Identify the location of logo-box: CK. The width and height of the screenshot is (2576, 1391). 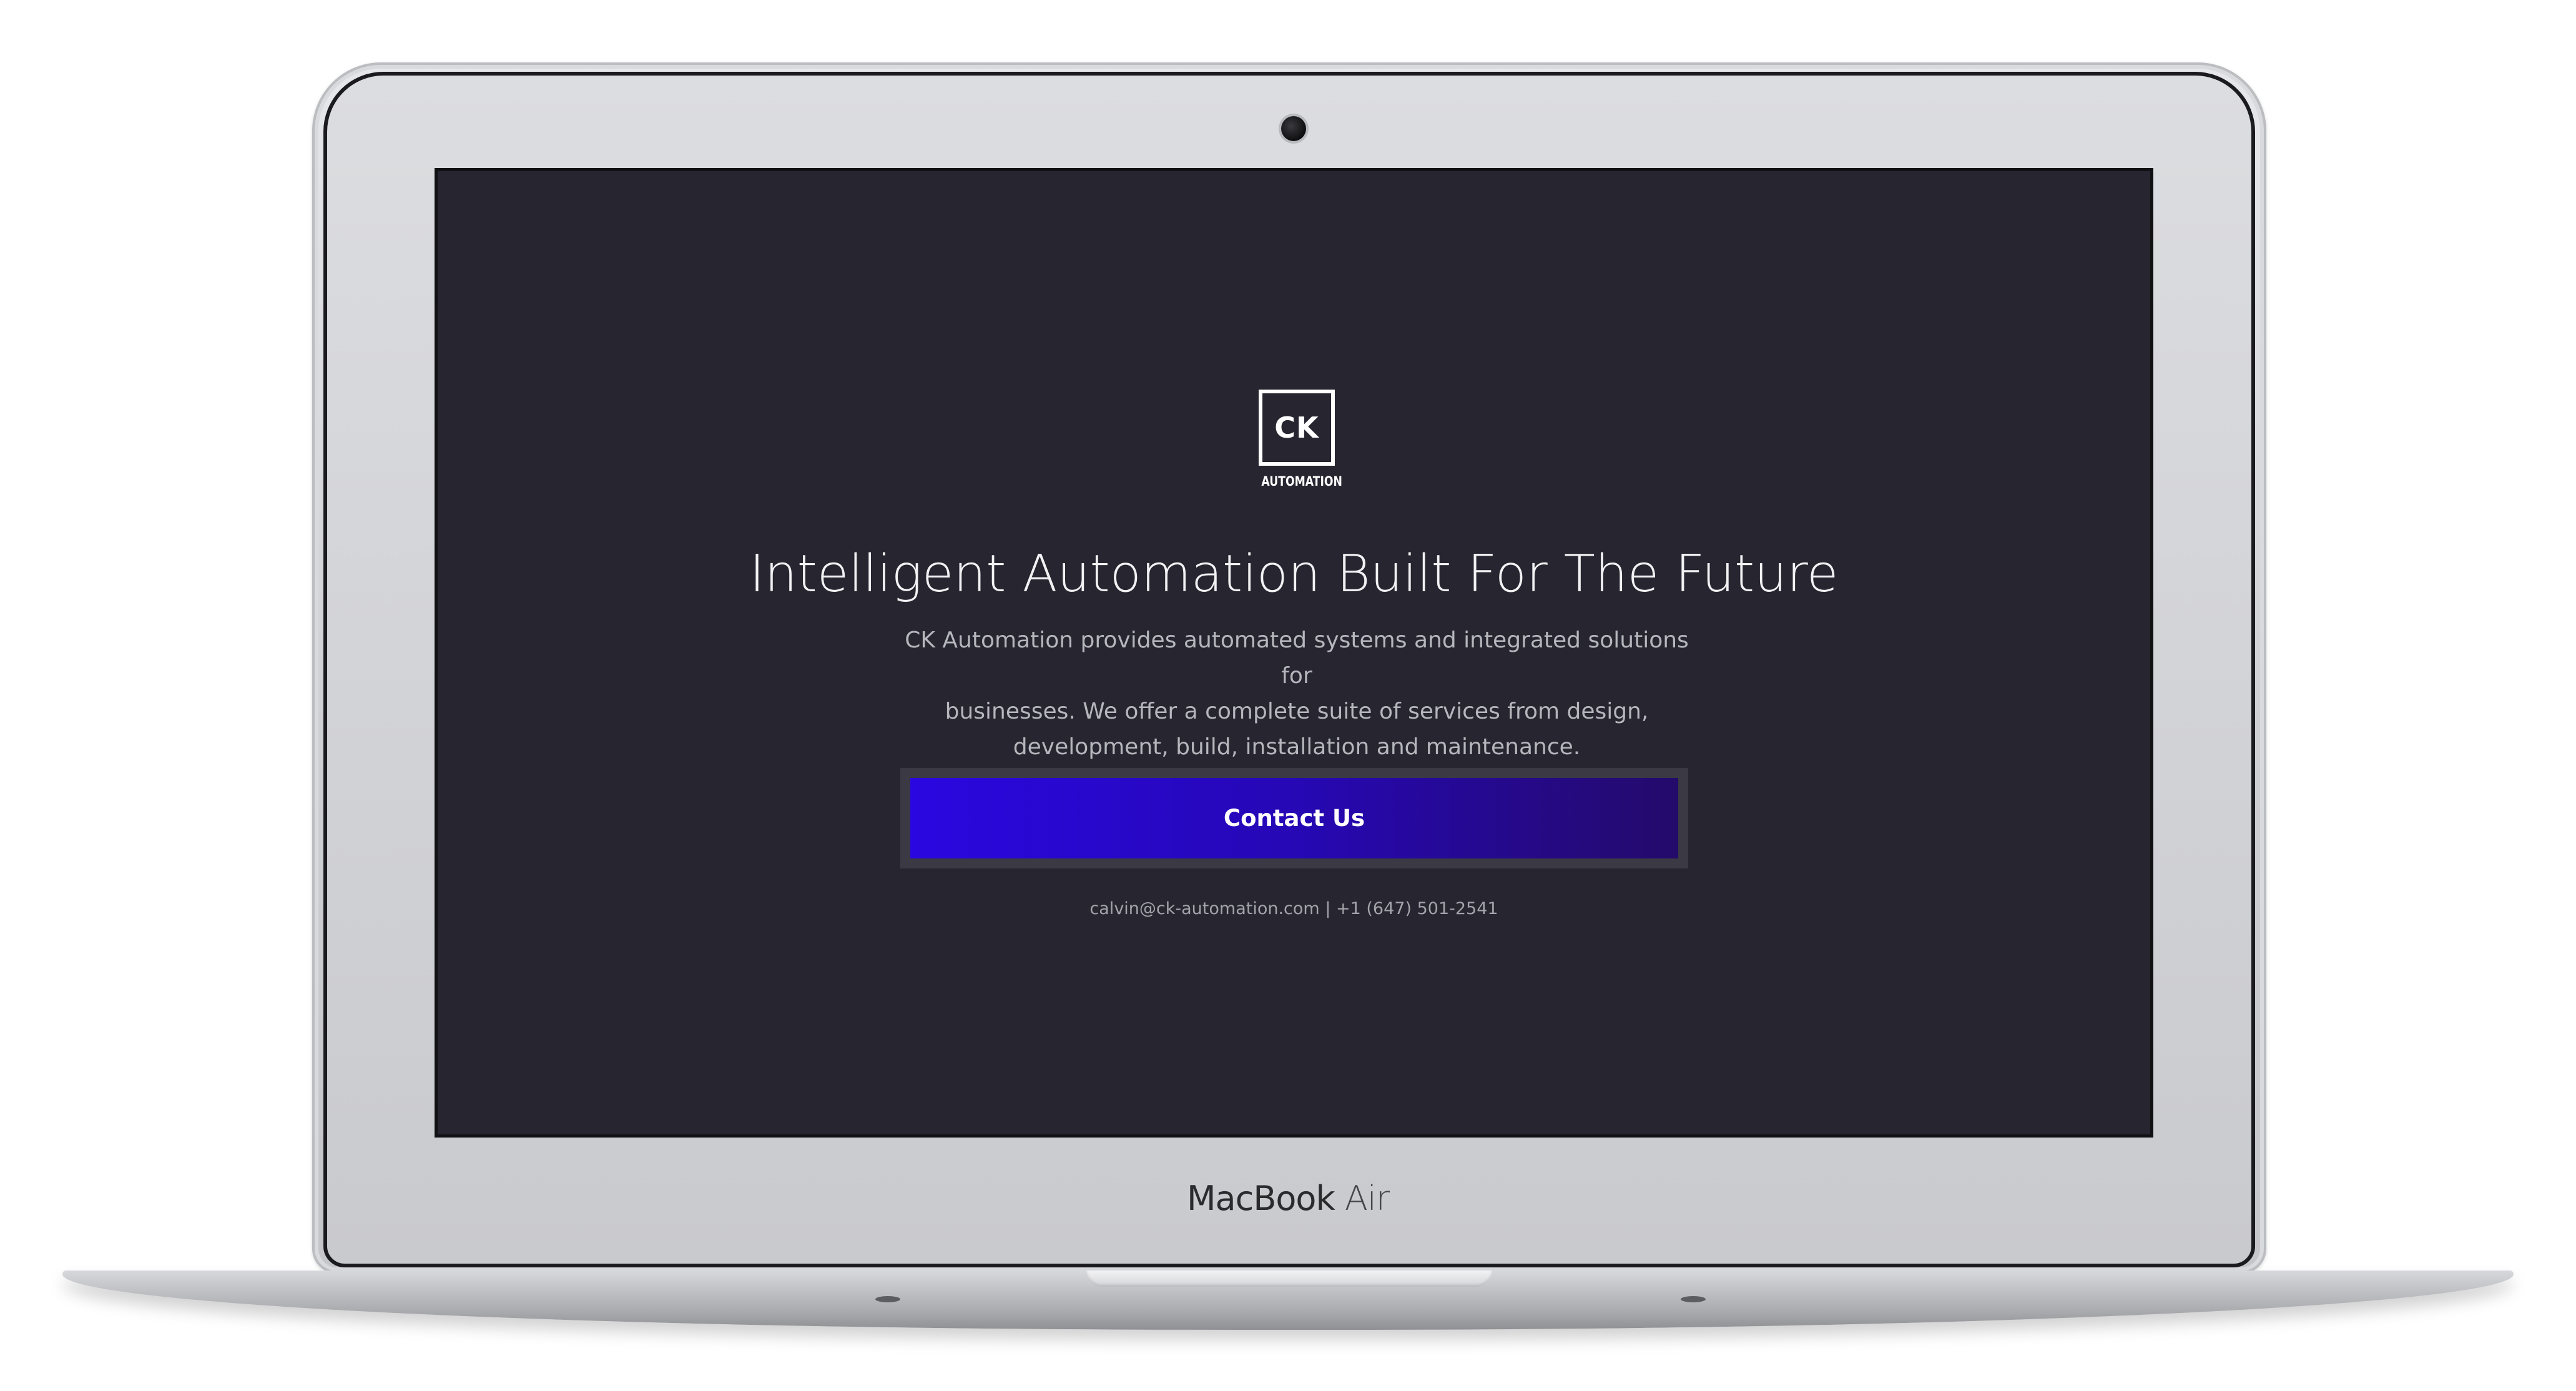
(1297, 428).